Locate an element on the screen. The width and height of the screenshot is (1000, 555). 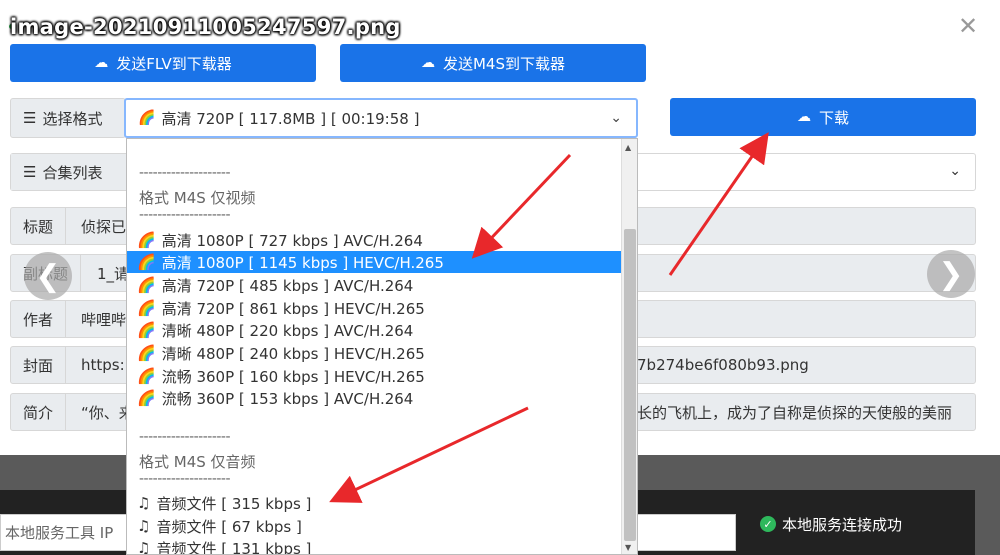
check-circle-icon: ✓ is located at coordinates (768, 524).